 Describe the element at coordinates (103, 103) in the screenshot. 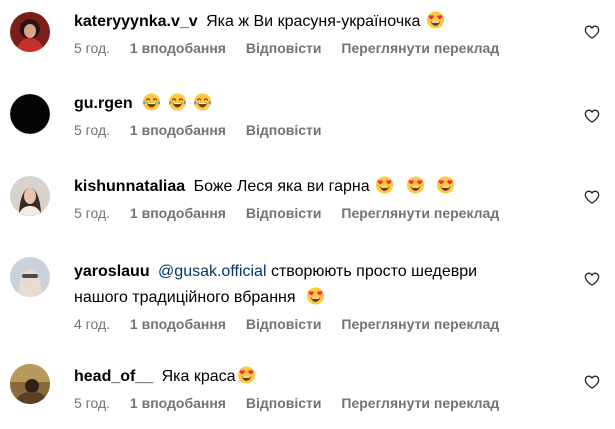

I see `comment-username: gu.rgen` at that location.